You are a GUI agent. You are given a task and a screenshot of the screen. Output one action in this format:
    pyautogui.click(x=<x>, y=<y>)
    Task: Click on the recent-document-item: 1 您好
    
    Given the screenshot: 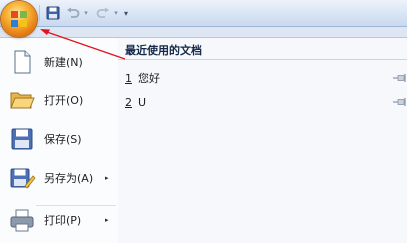 What is the action you would take?
    pyautogui.click(x=262, y=78)
    